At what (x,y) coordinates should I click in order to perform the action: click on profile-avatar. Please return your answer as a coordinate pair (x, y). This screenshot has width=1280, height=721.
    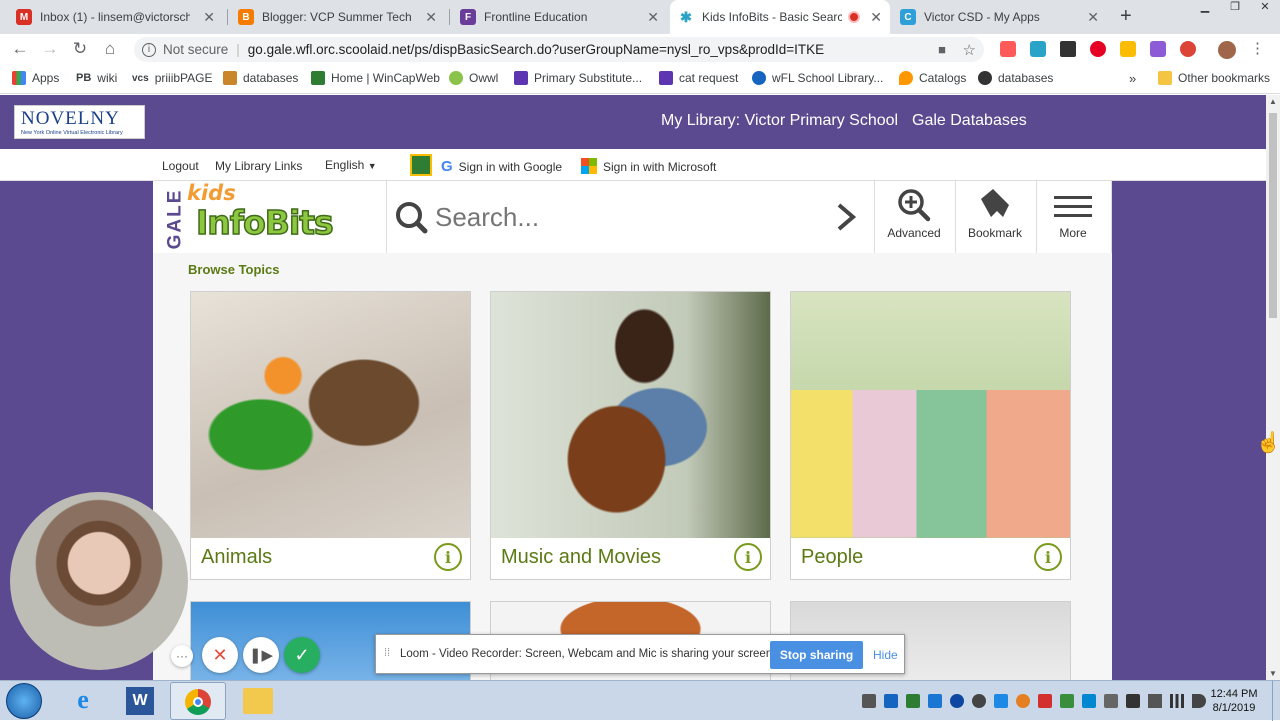
    Looking at the image, I should click on (1227, 50).